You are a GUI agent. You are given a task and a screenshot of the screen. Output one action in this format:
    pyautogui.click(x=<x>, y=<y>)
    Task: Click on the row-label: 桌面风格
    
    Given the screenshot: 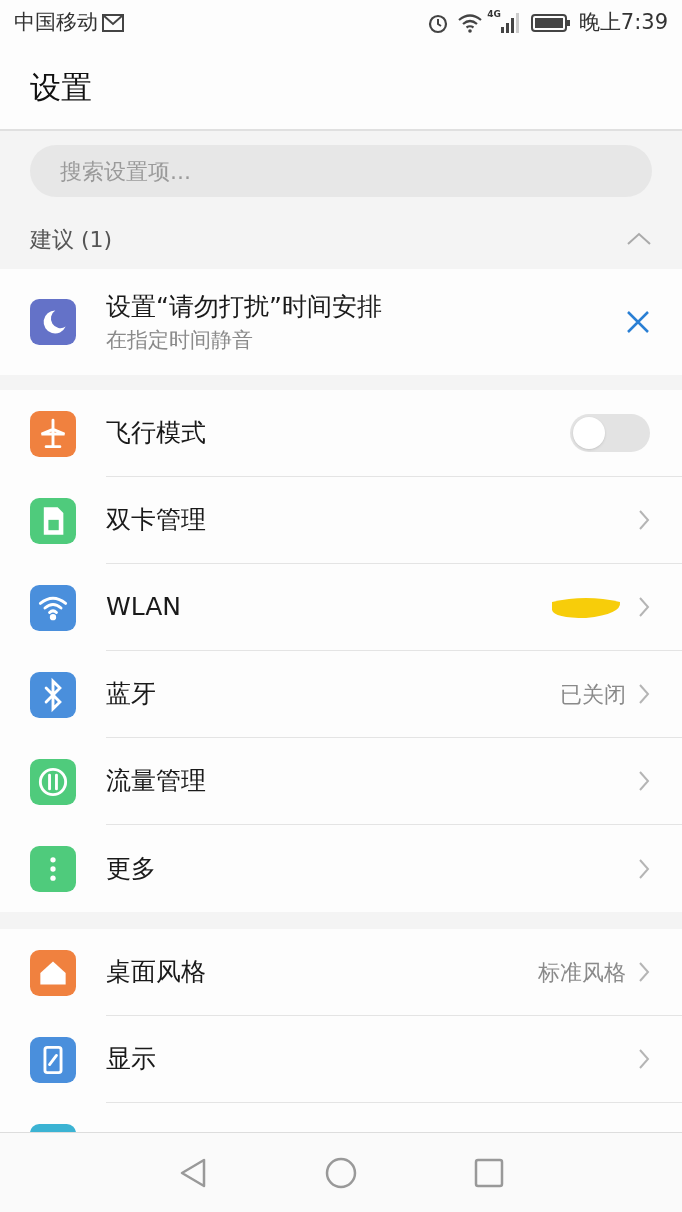 What is the action you would take?
    pyautogui.click(x=156, y=972)
    